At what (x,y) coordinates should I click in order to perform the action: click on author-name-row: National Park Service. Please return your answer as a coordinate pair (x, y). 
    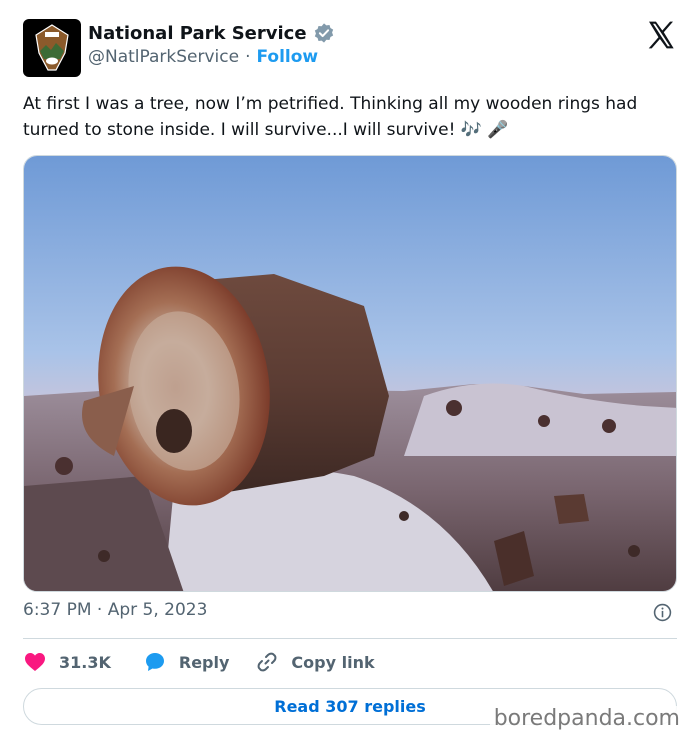
    Looking at the image, I should click on (211, 33).